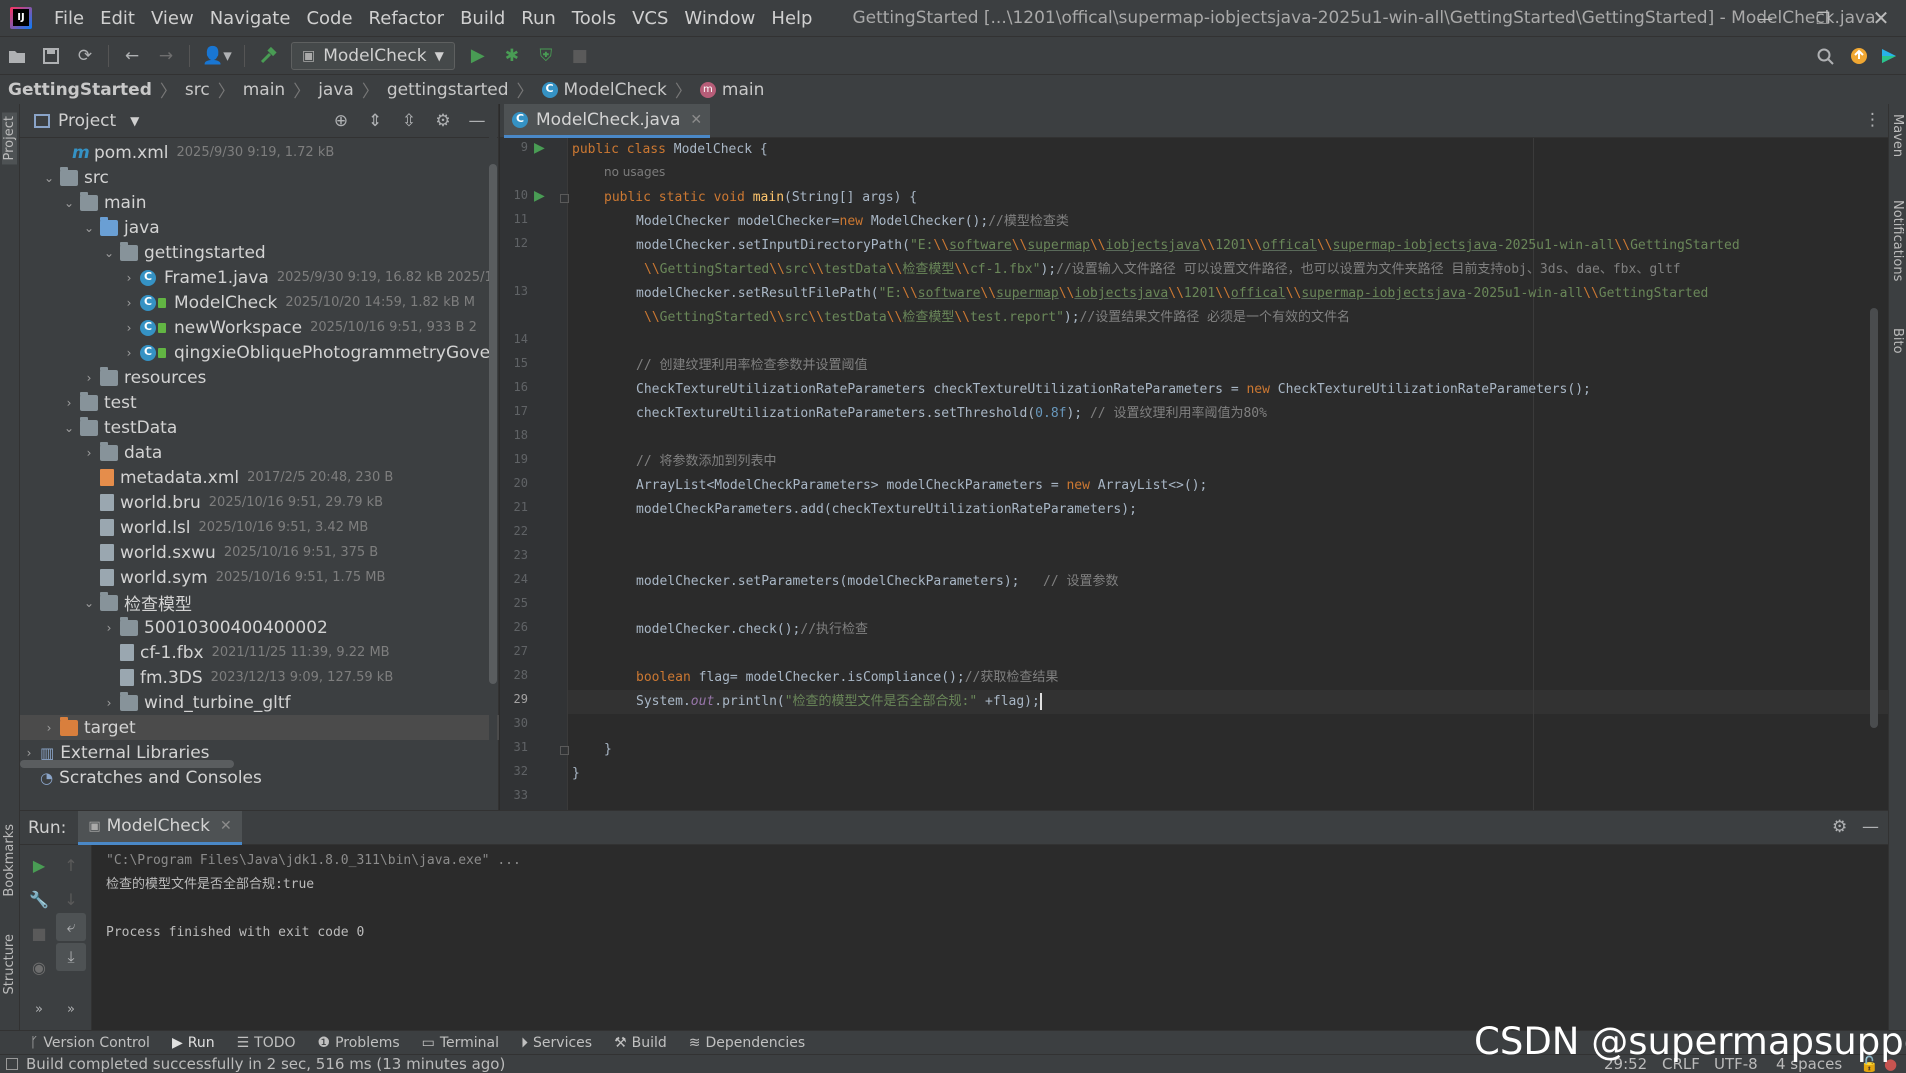  Describe the element at coordinates (650, 18) in the screenshot. I see `menu-vcs: VCS` at that location.